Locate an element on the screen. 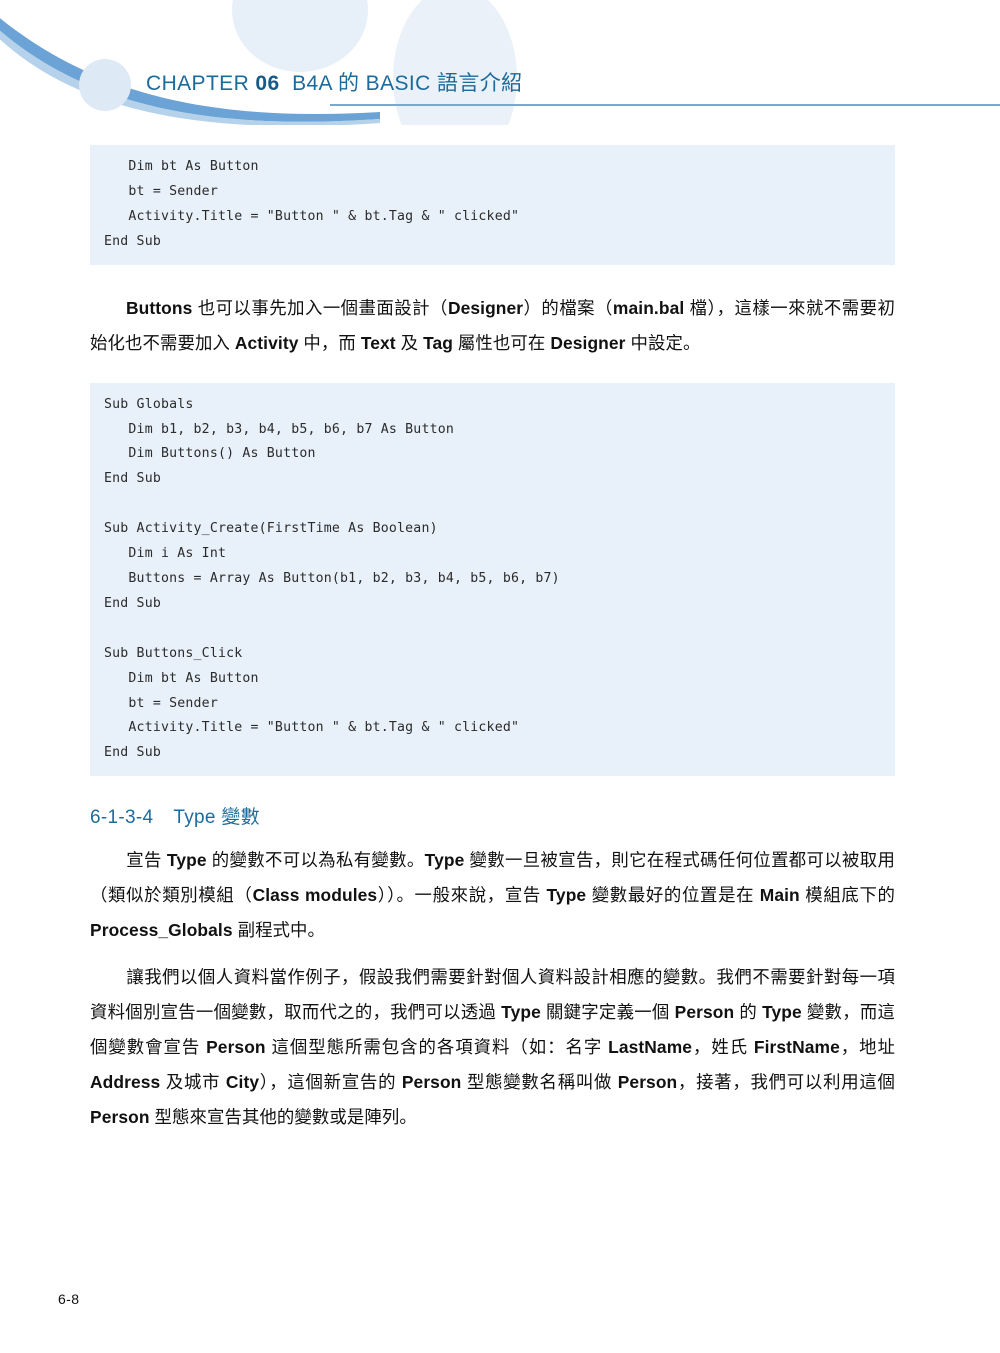 This screenshot has height=1353, width=1000. text-run: ，地址 is located at coordinates (867, 1047).